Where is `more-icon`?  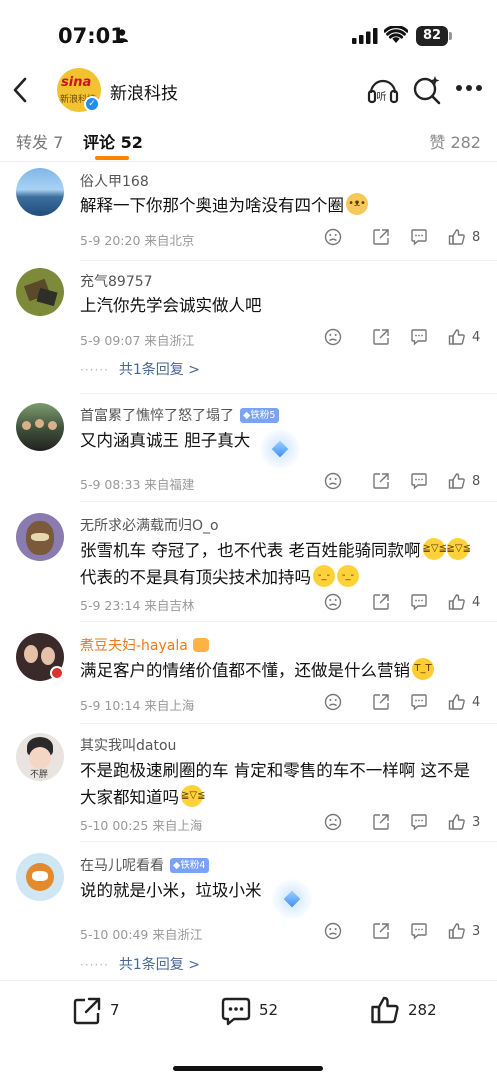 more-icon is located at coordinates (469, 88).